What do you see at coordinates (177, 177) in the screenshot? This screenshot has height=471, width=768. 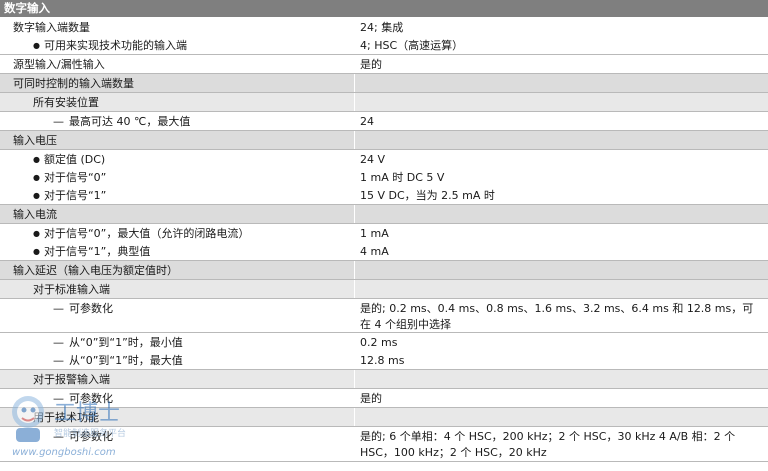 I see `row-label: 对于信号“0”` at bounding box center [177, 177].